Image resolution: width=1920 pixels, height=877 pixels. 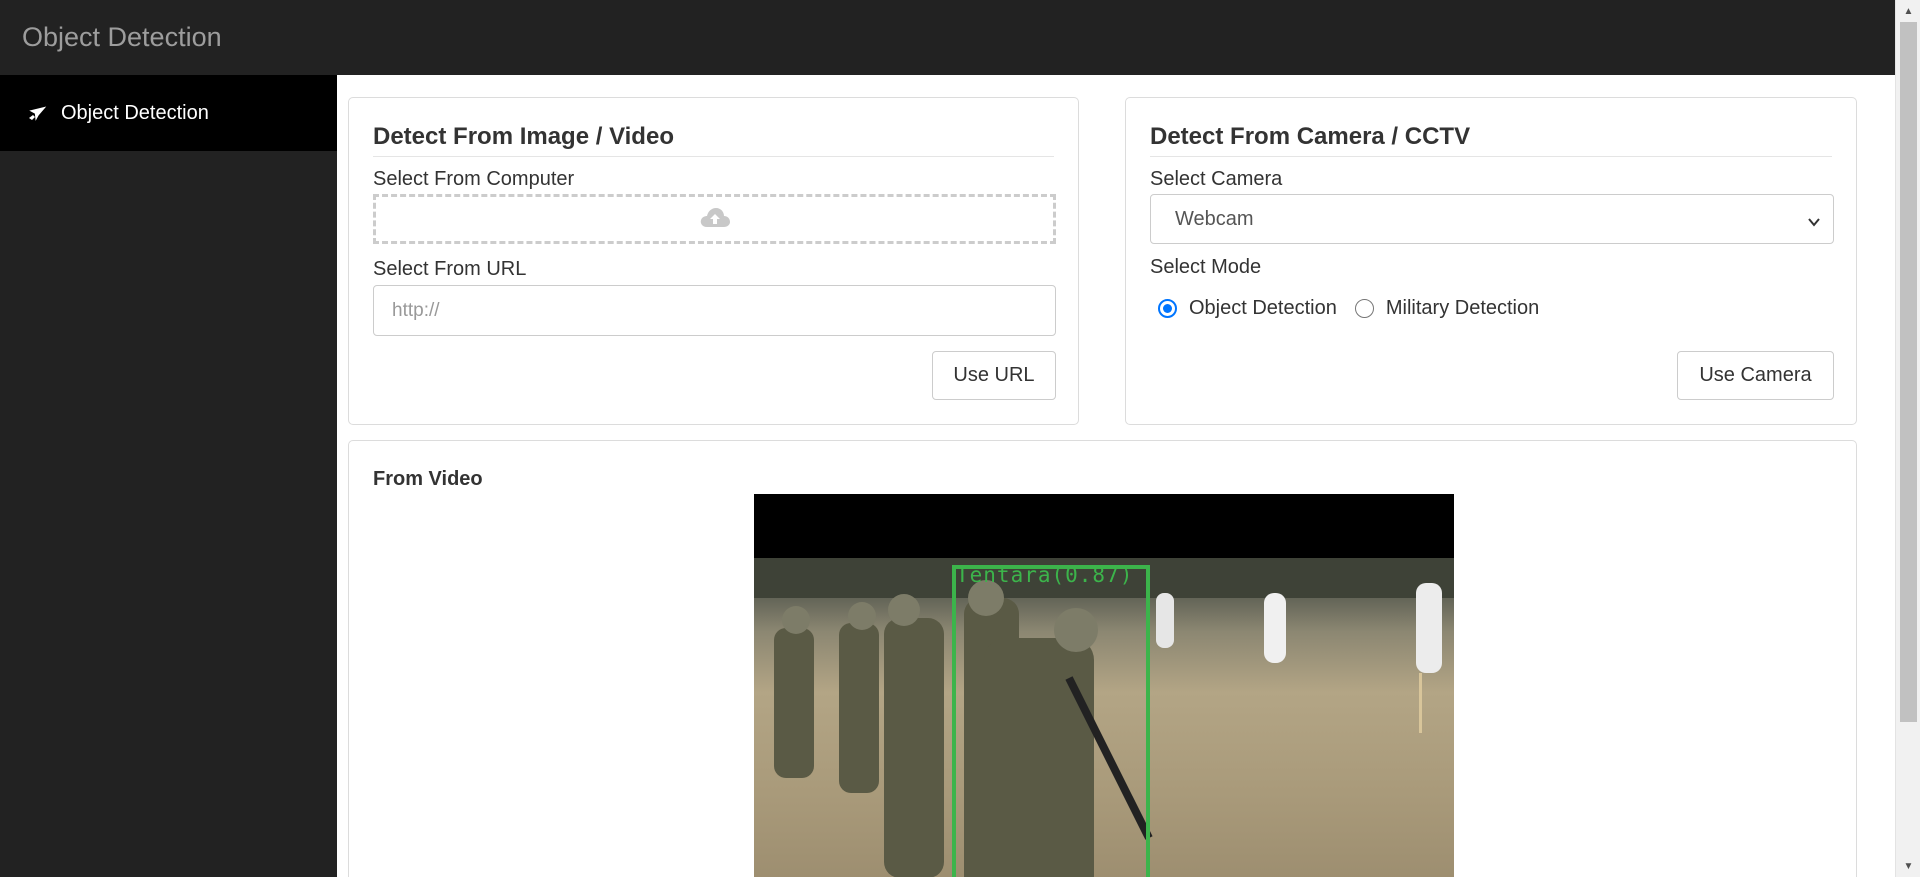 I want to click on video-card-title: From Video, so click(x=428, y=479).